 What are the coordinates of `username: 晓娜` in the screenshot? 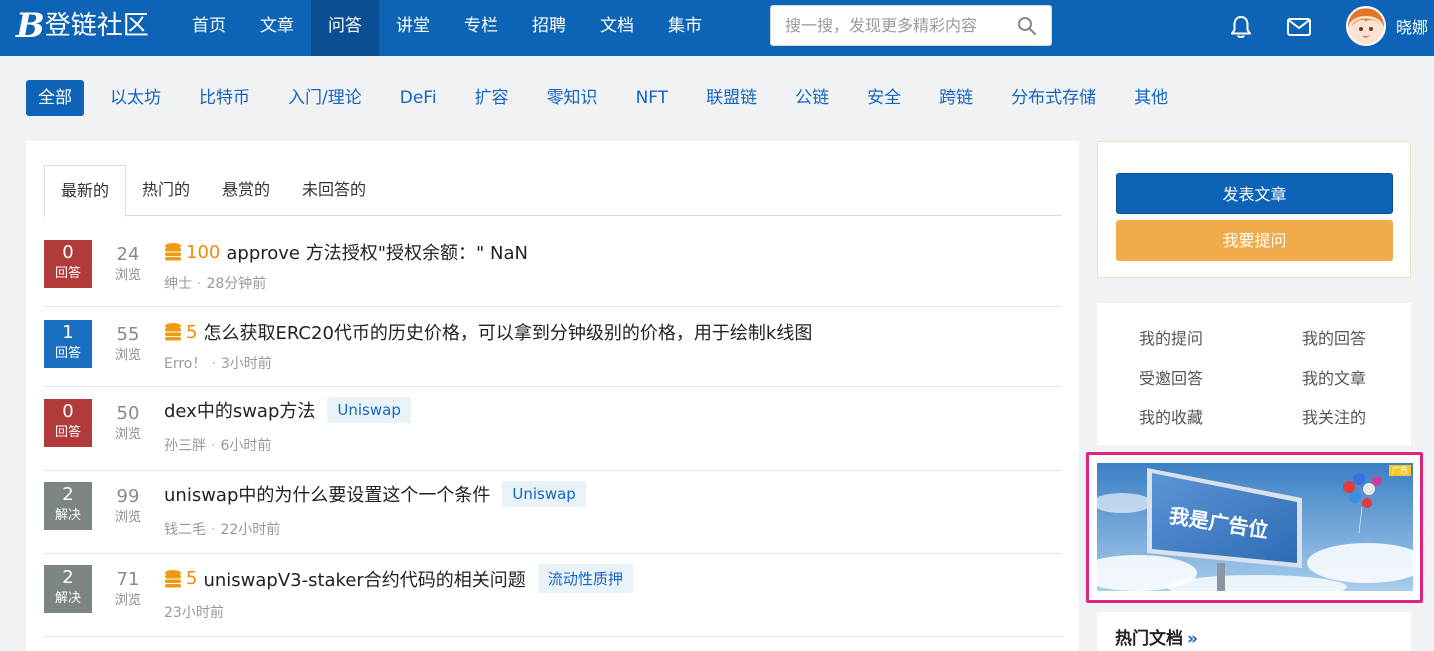 It's located at (1412, 26).